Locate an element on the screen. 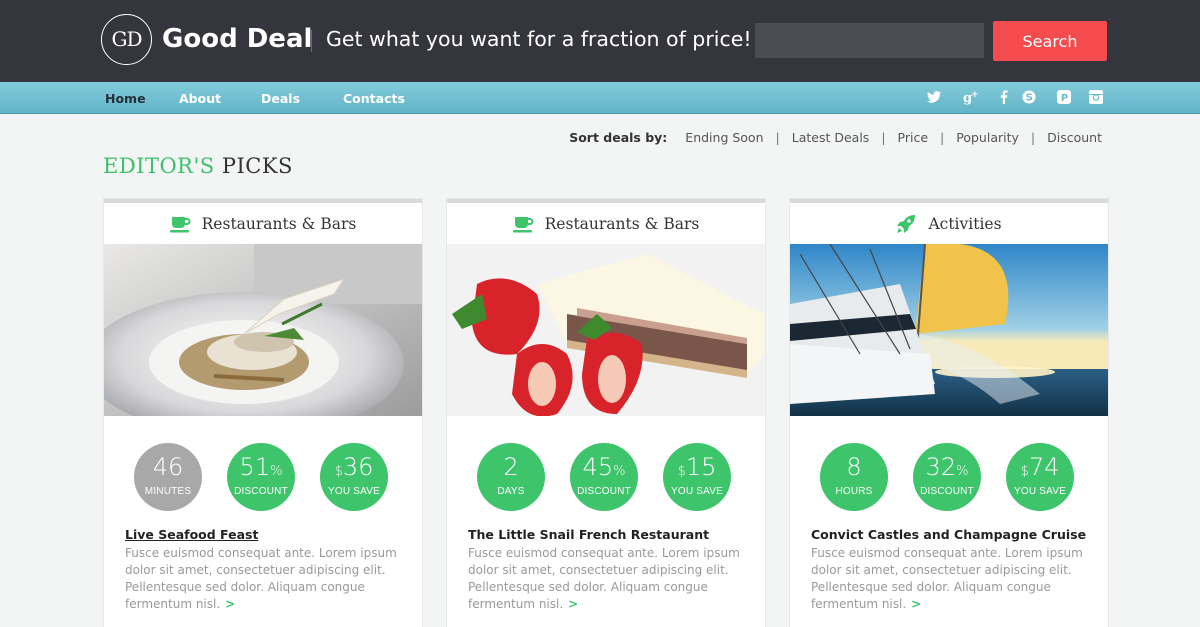 The height and width of the screenshot is (627, 1200). facebook-icon is located at coordinates (1004, 97).